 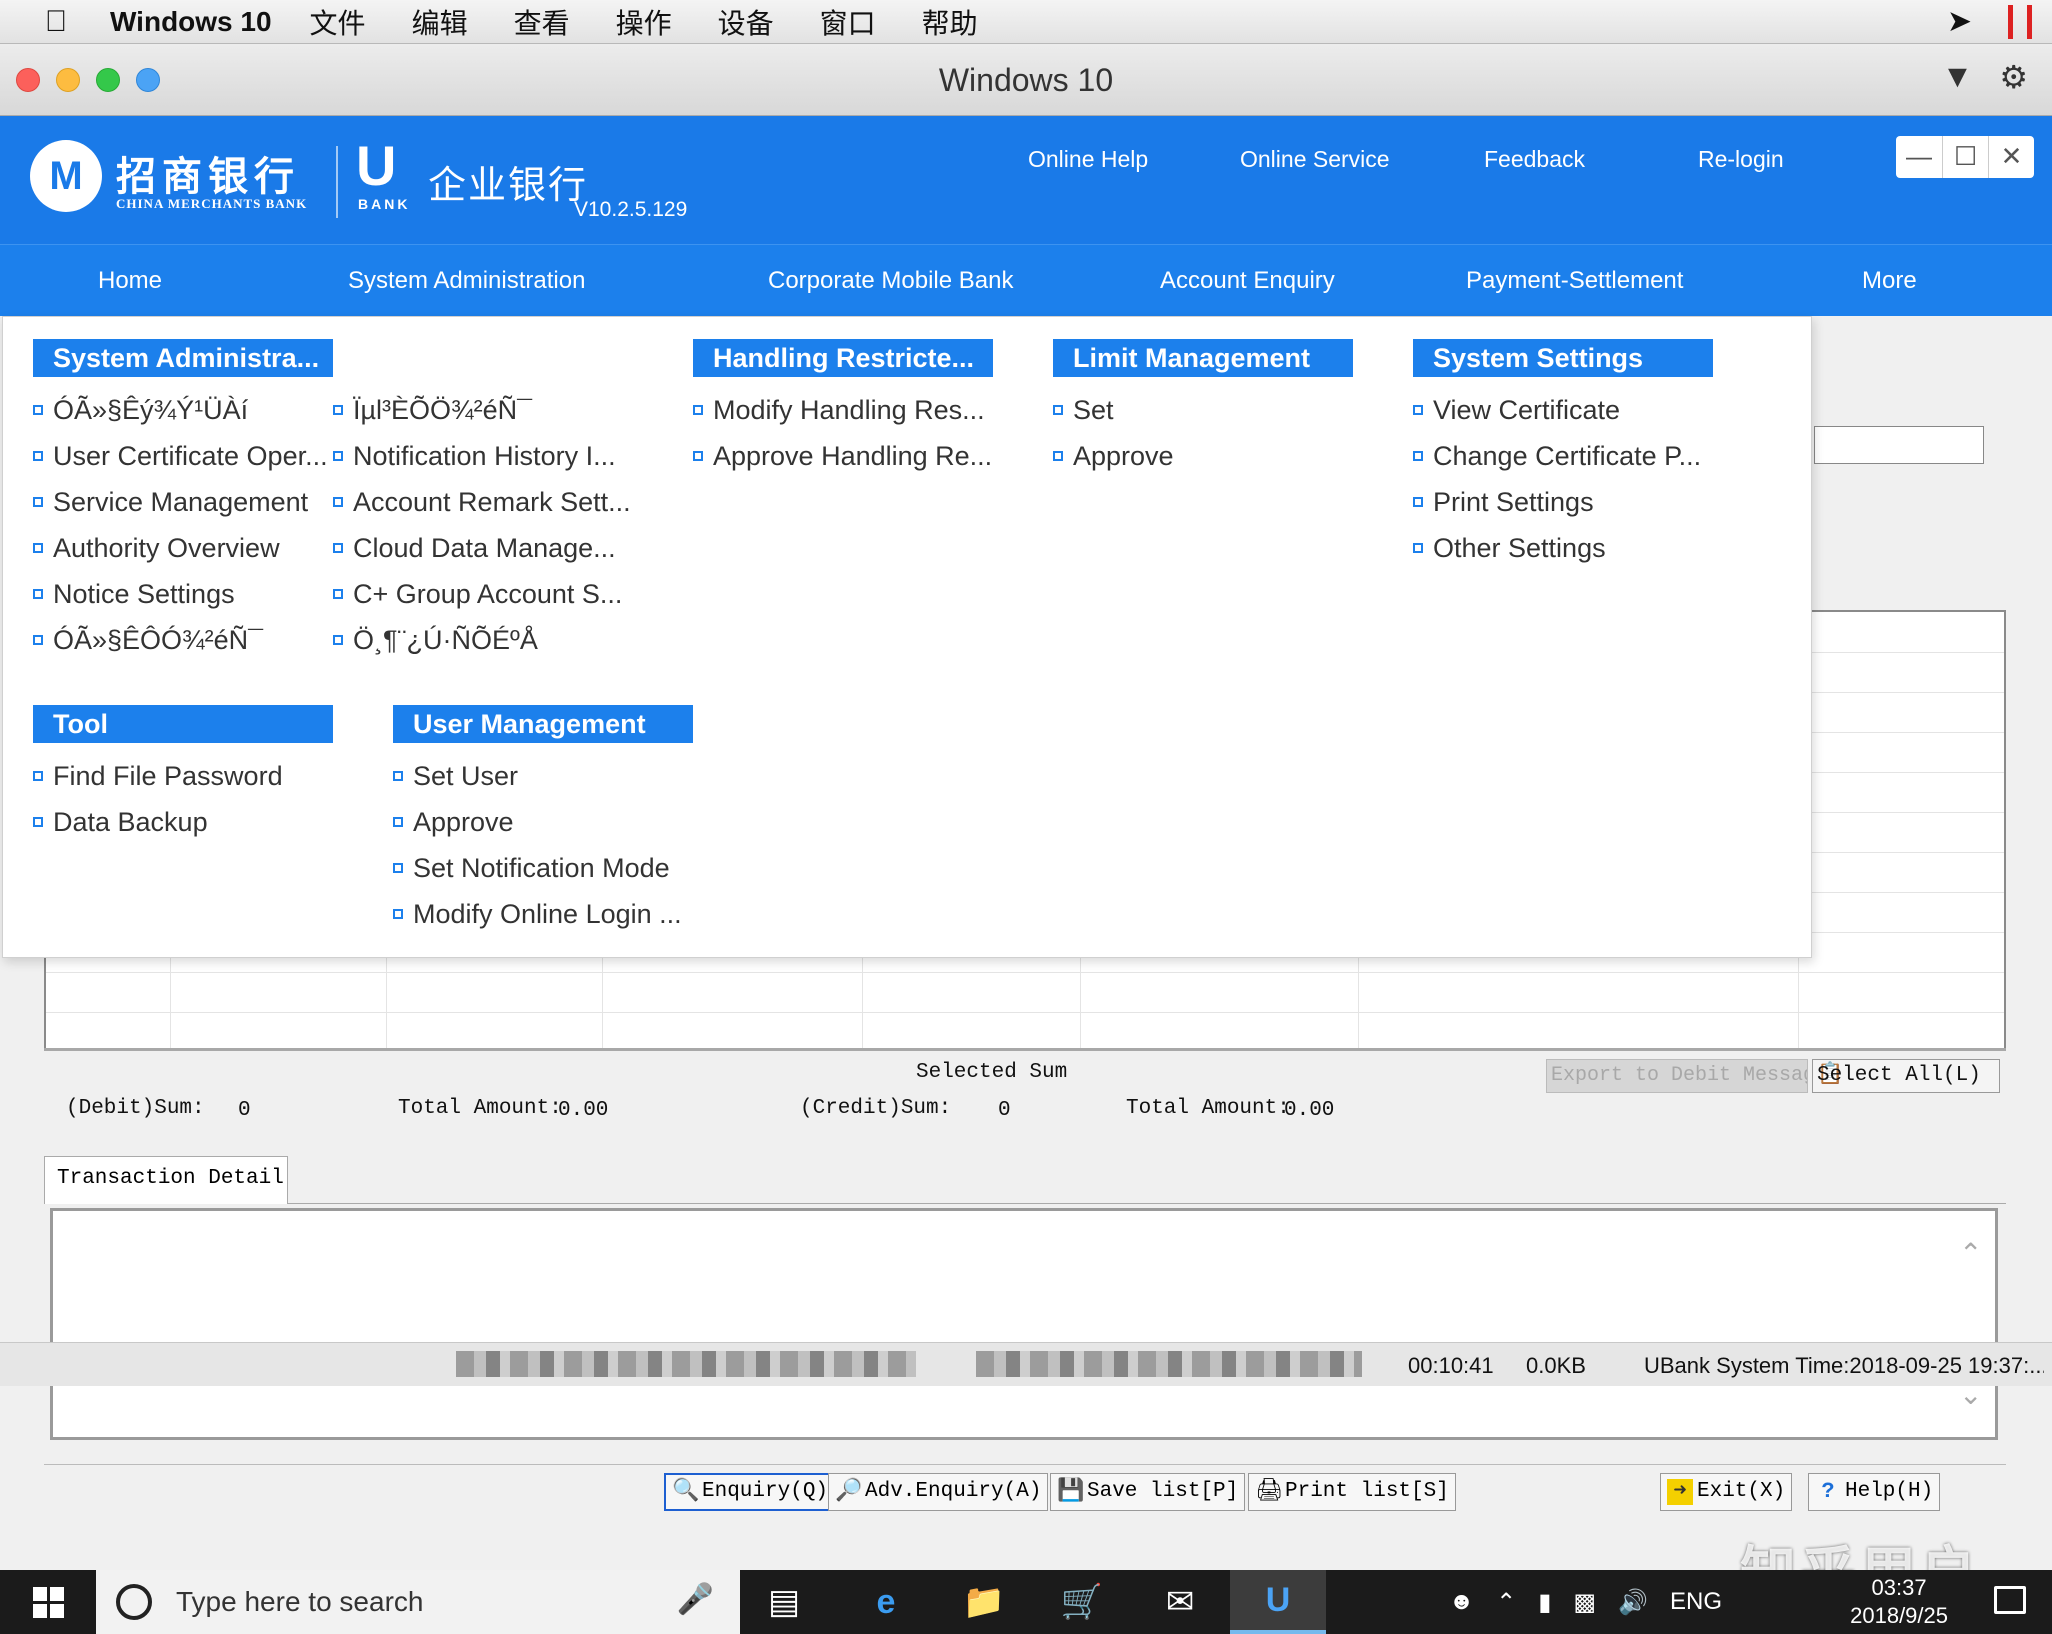 I want to click on task-view-icon: ▤, so click(x=784, y=1602).